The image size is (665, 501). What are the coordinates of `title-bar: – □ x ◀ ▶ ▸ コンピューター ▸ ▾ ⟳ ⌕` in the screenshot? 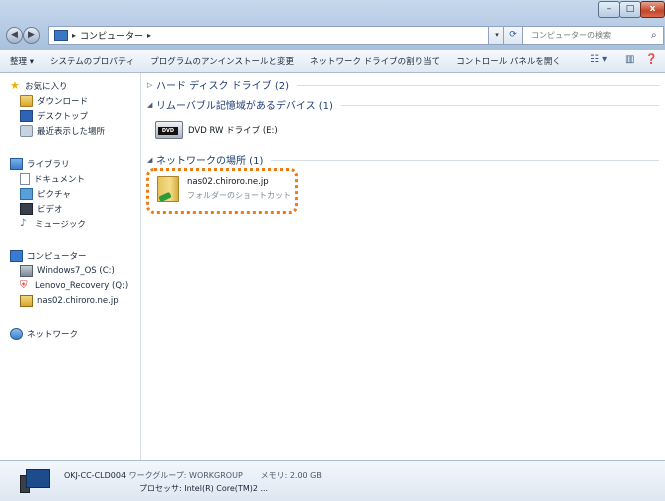 It's located at (332, 25).